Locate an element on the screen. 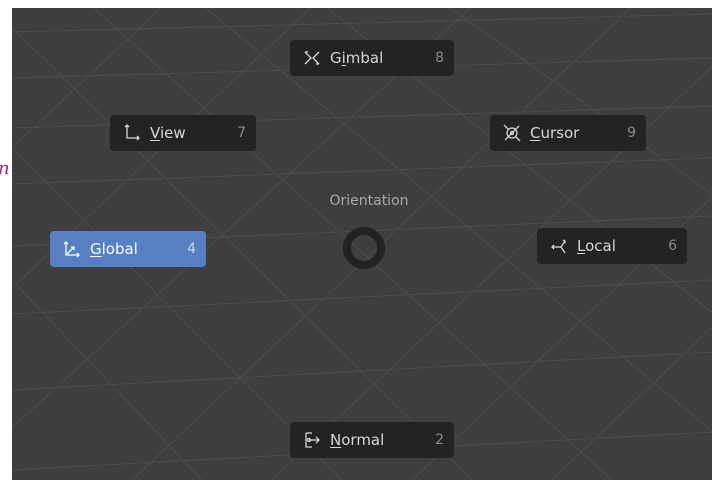 This screenshot has width=712, height=480. clipped-text: n is located at coordinates (6, 173).